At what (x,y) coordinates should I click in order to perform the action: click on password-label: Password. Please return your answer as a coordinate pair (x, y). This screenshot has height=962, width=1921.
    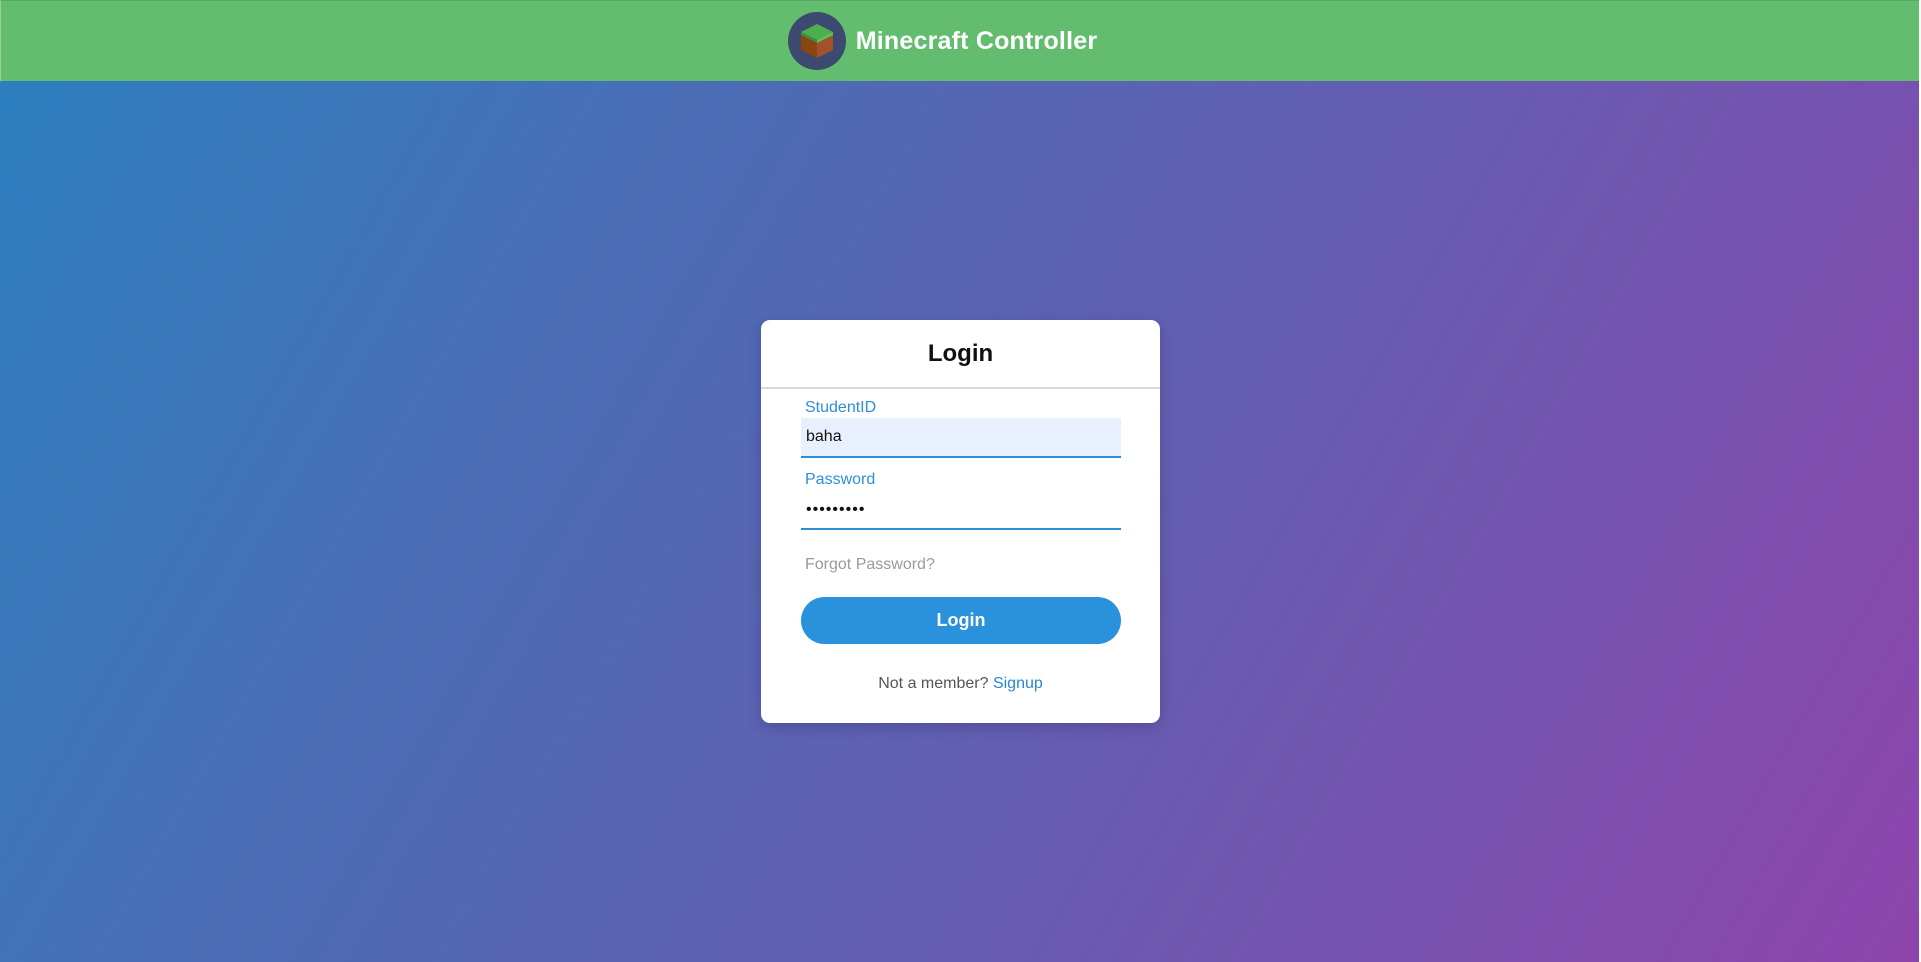
    Looking at the image, I should click on (840, 479).